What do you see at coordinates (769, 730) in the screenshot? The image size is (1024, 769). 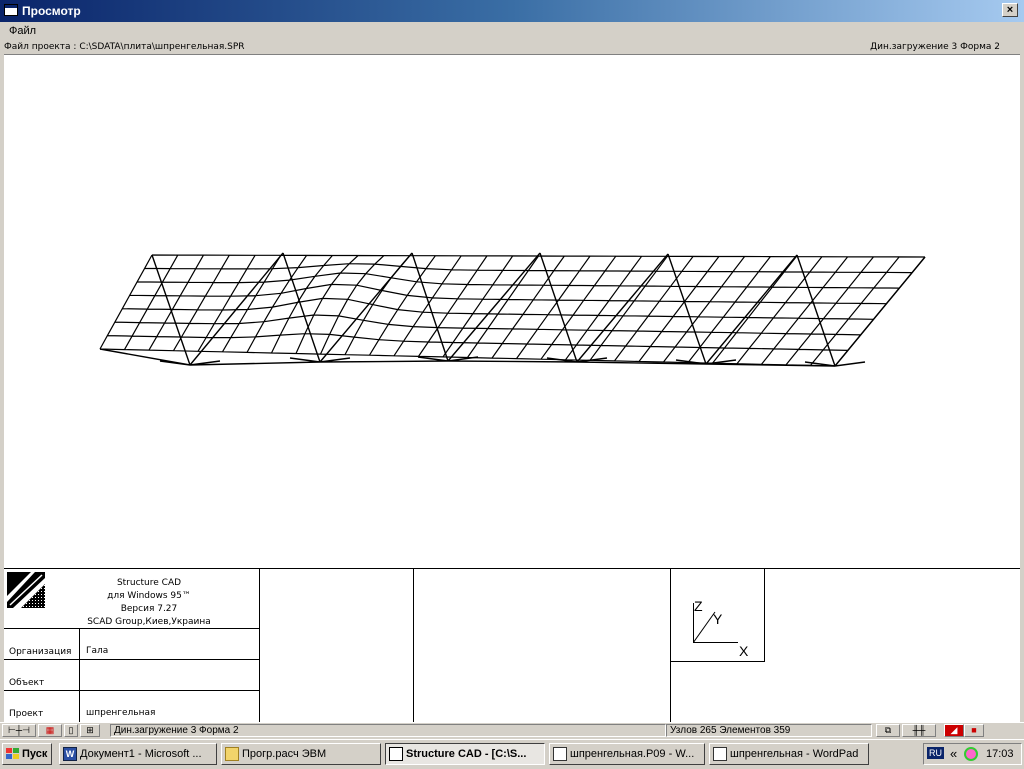 I see `status-counts: Узлов 265 Элементов 359` at bounding box center [769, 730].